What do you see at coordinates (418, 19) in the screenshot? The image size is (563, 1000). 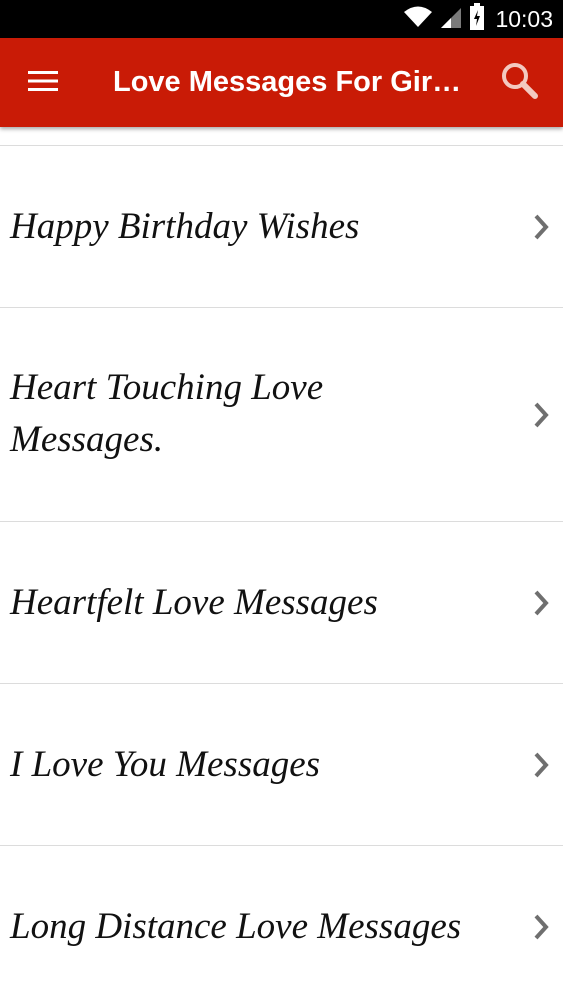 I see `wifi-icon` at bounding box center [418, 19].